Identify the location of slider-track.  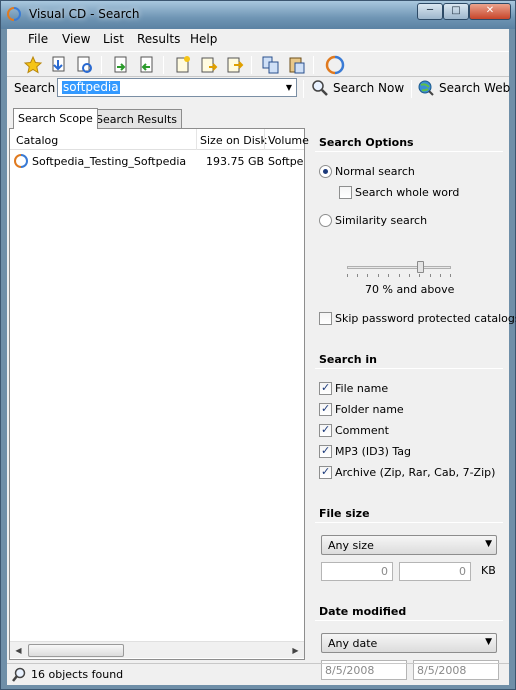
(399, 267).